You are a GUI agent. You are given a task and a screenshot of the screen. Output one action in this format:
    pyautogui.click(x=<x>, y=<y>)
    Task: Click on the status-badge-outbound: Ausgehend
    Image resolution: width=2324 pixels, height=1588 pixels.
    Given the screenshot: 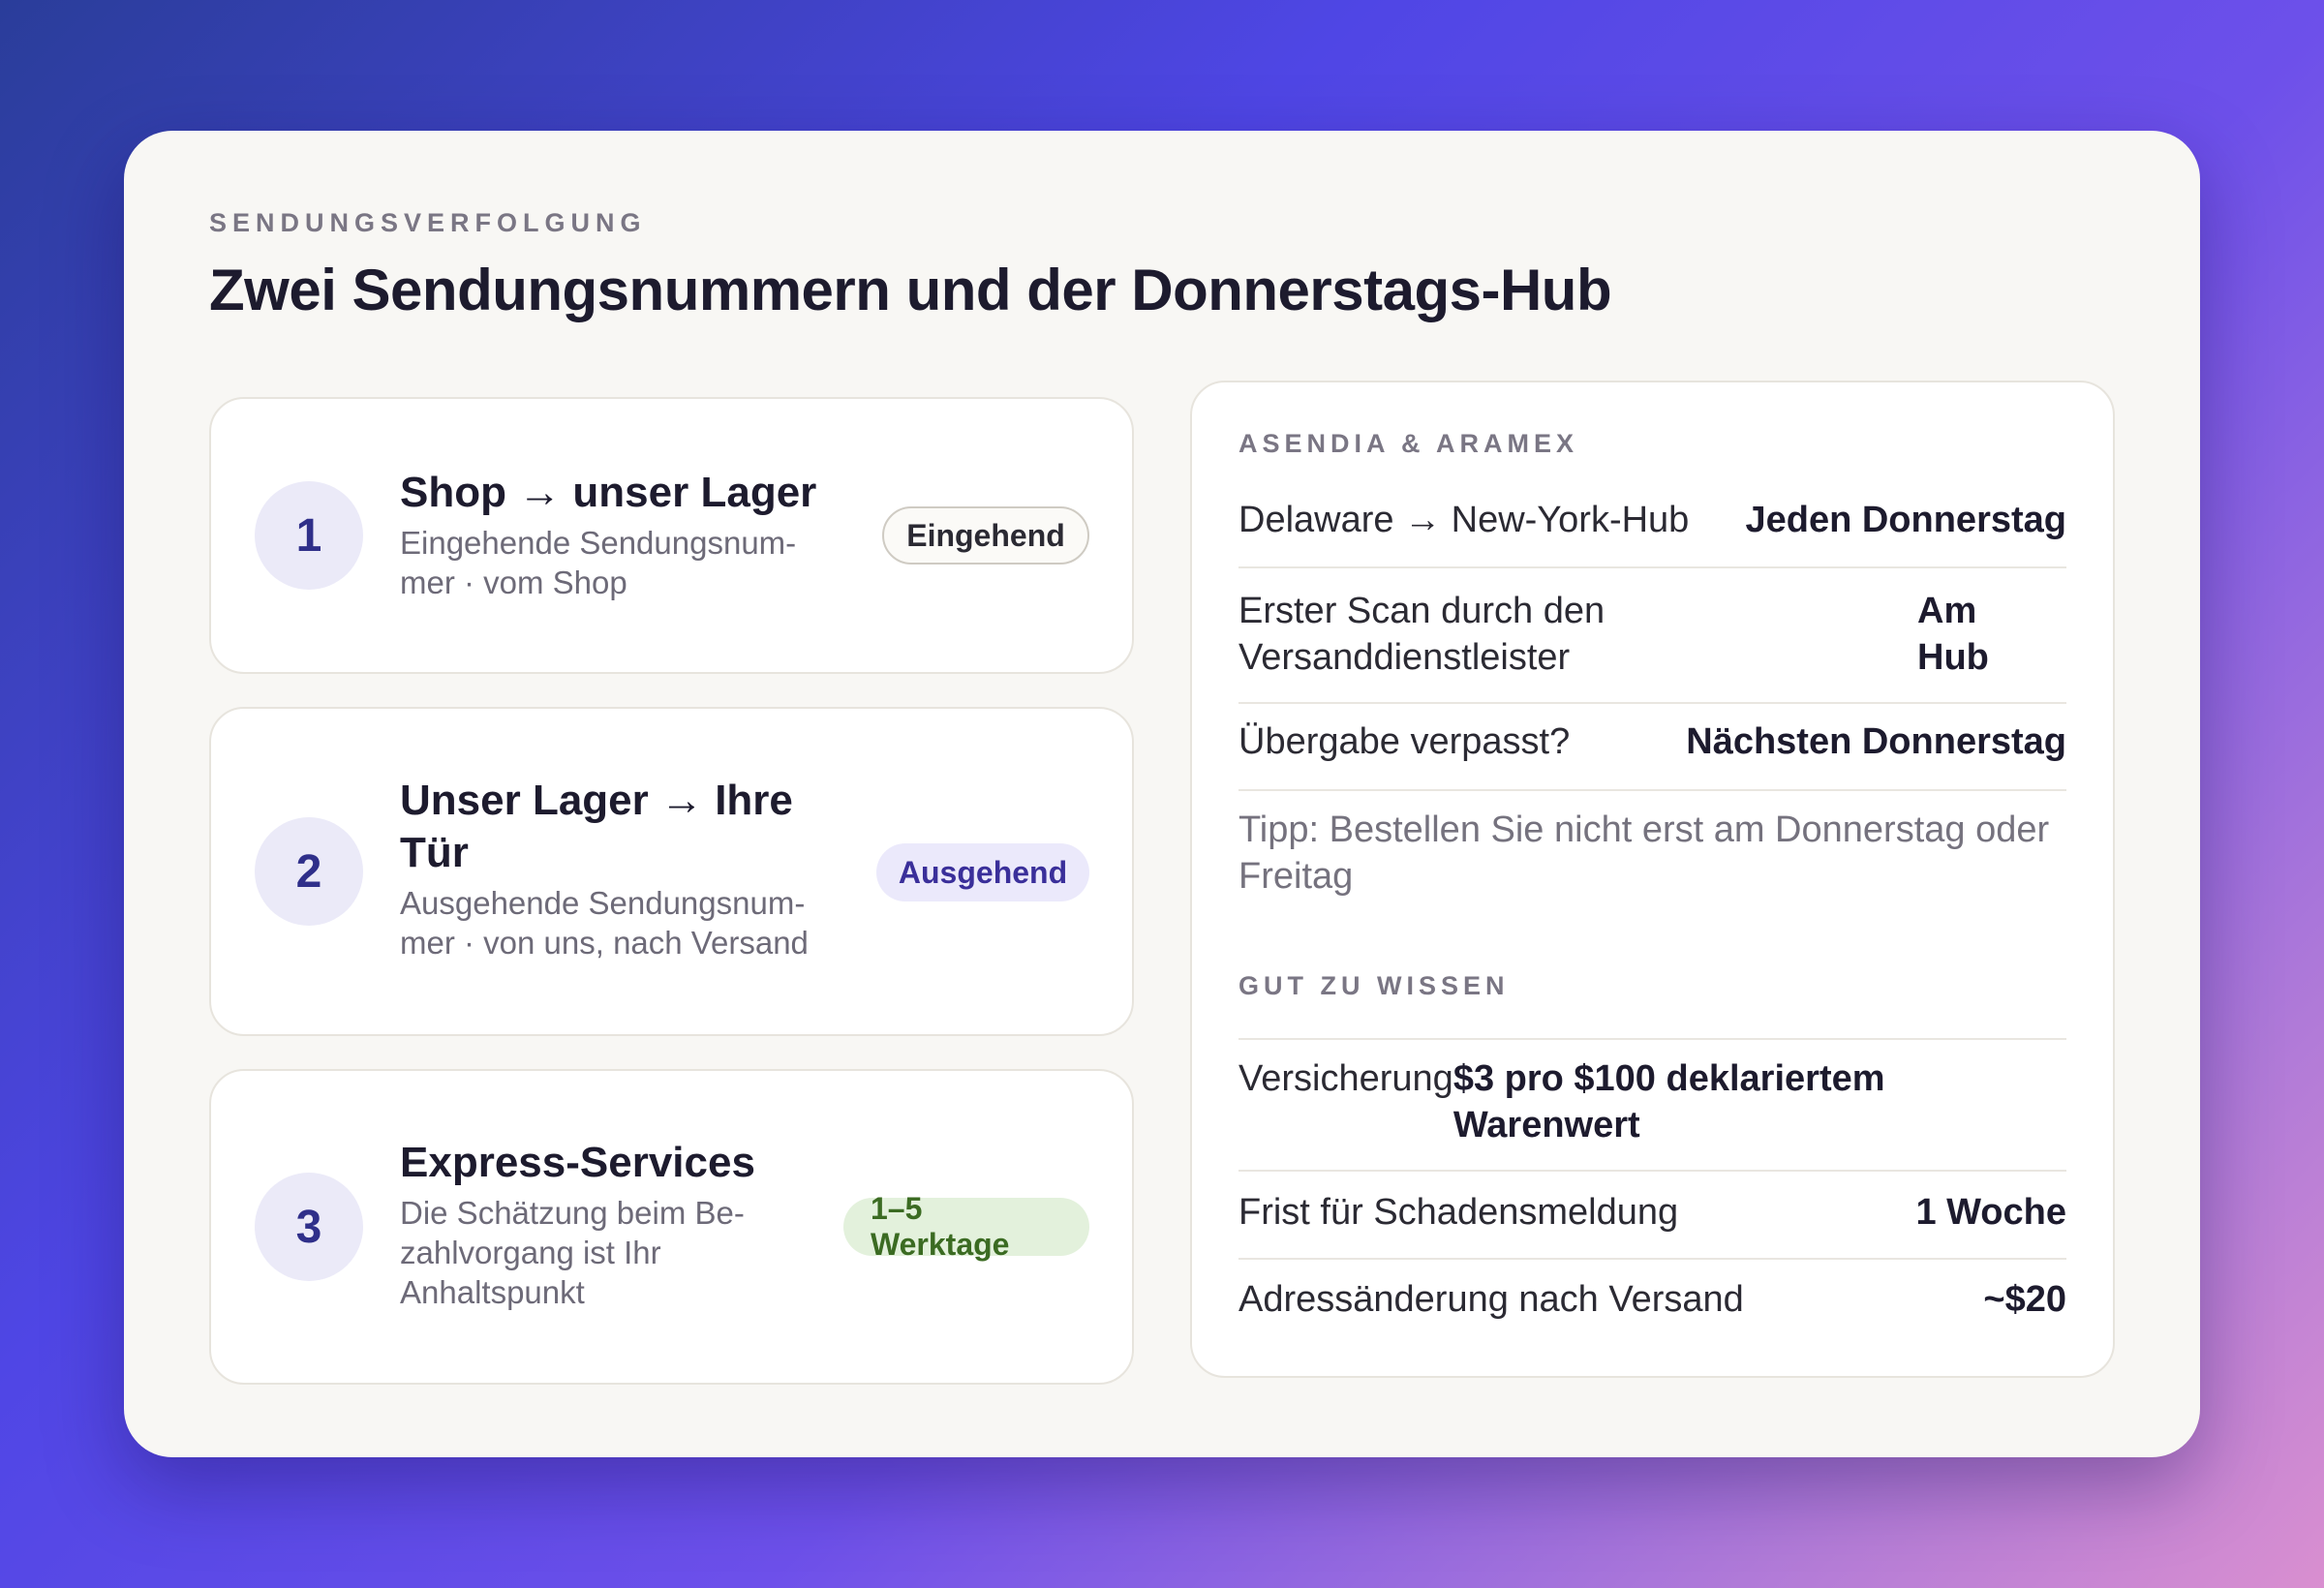 What is the action you would take?
    pyautogui.click(x=983, y=872)
    